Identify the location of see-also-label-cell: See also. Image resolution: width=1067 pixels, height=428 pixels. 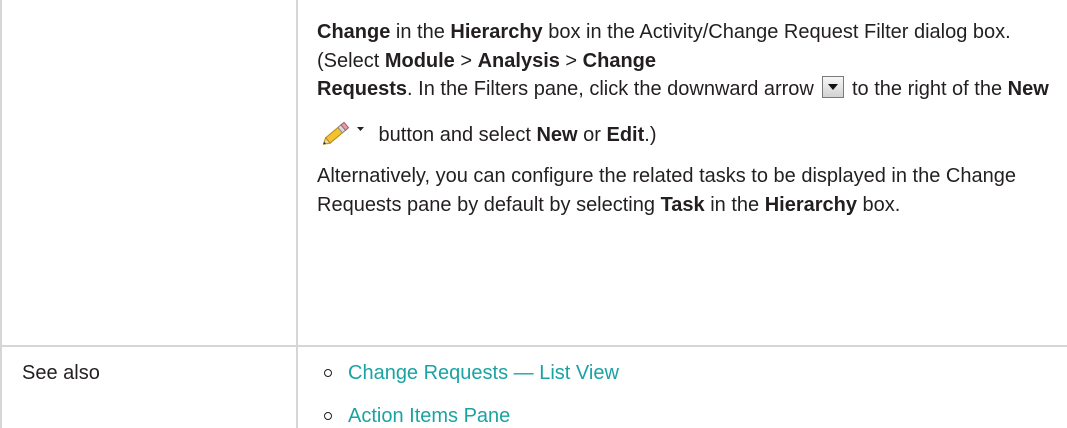
(149, 387).